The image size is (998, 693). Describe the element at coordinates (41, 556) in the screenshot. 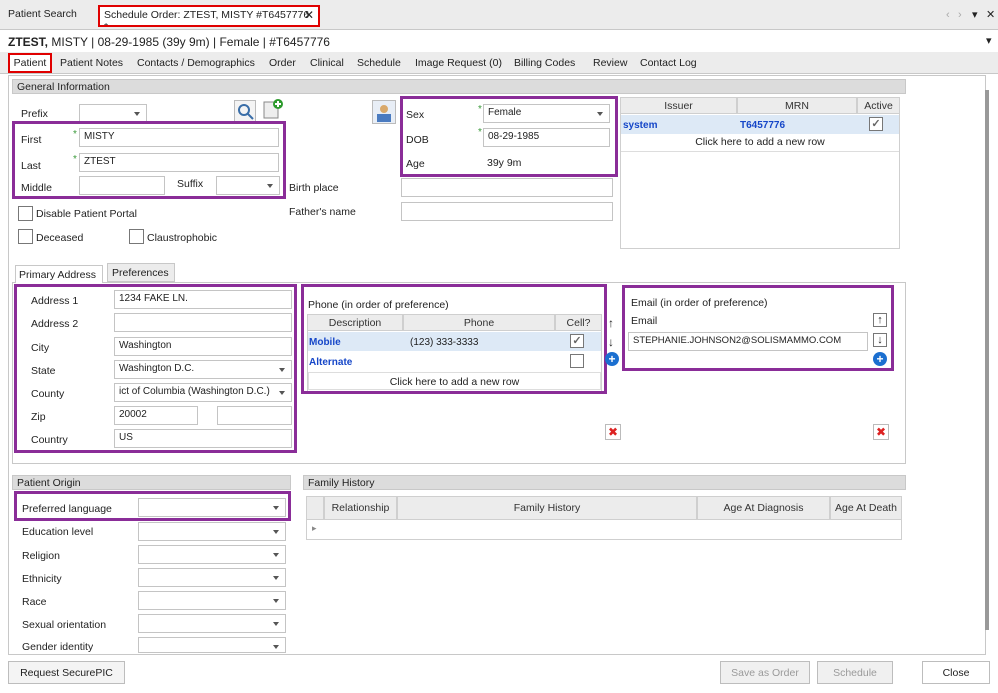

I see `religion-label: Religion` at that location.